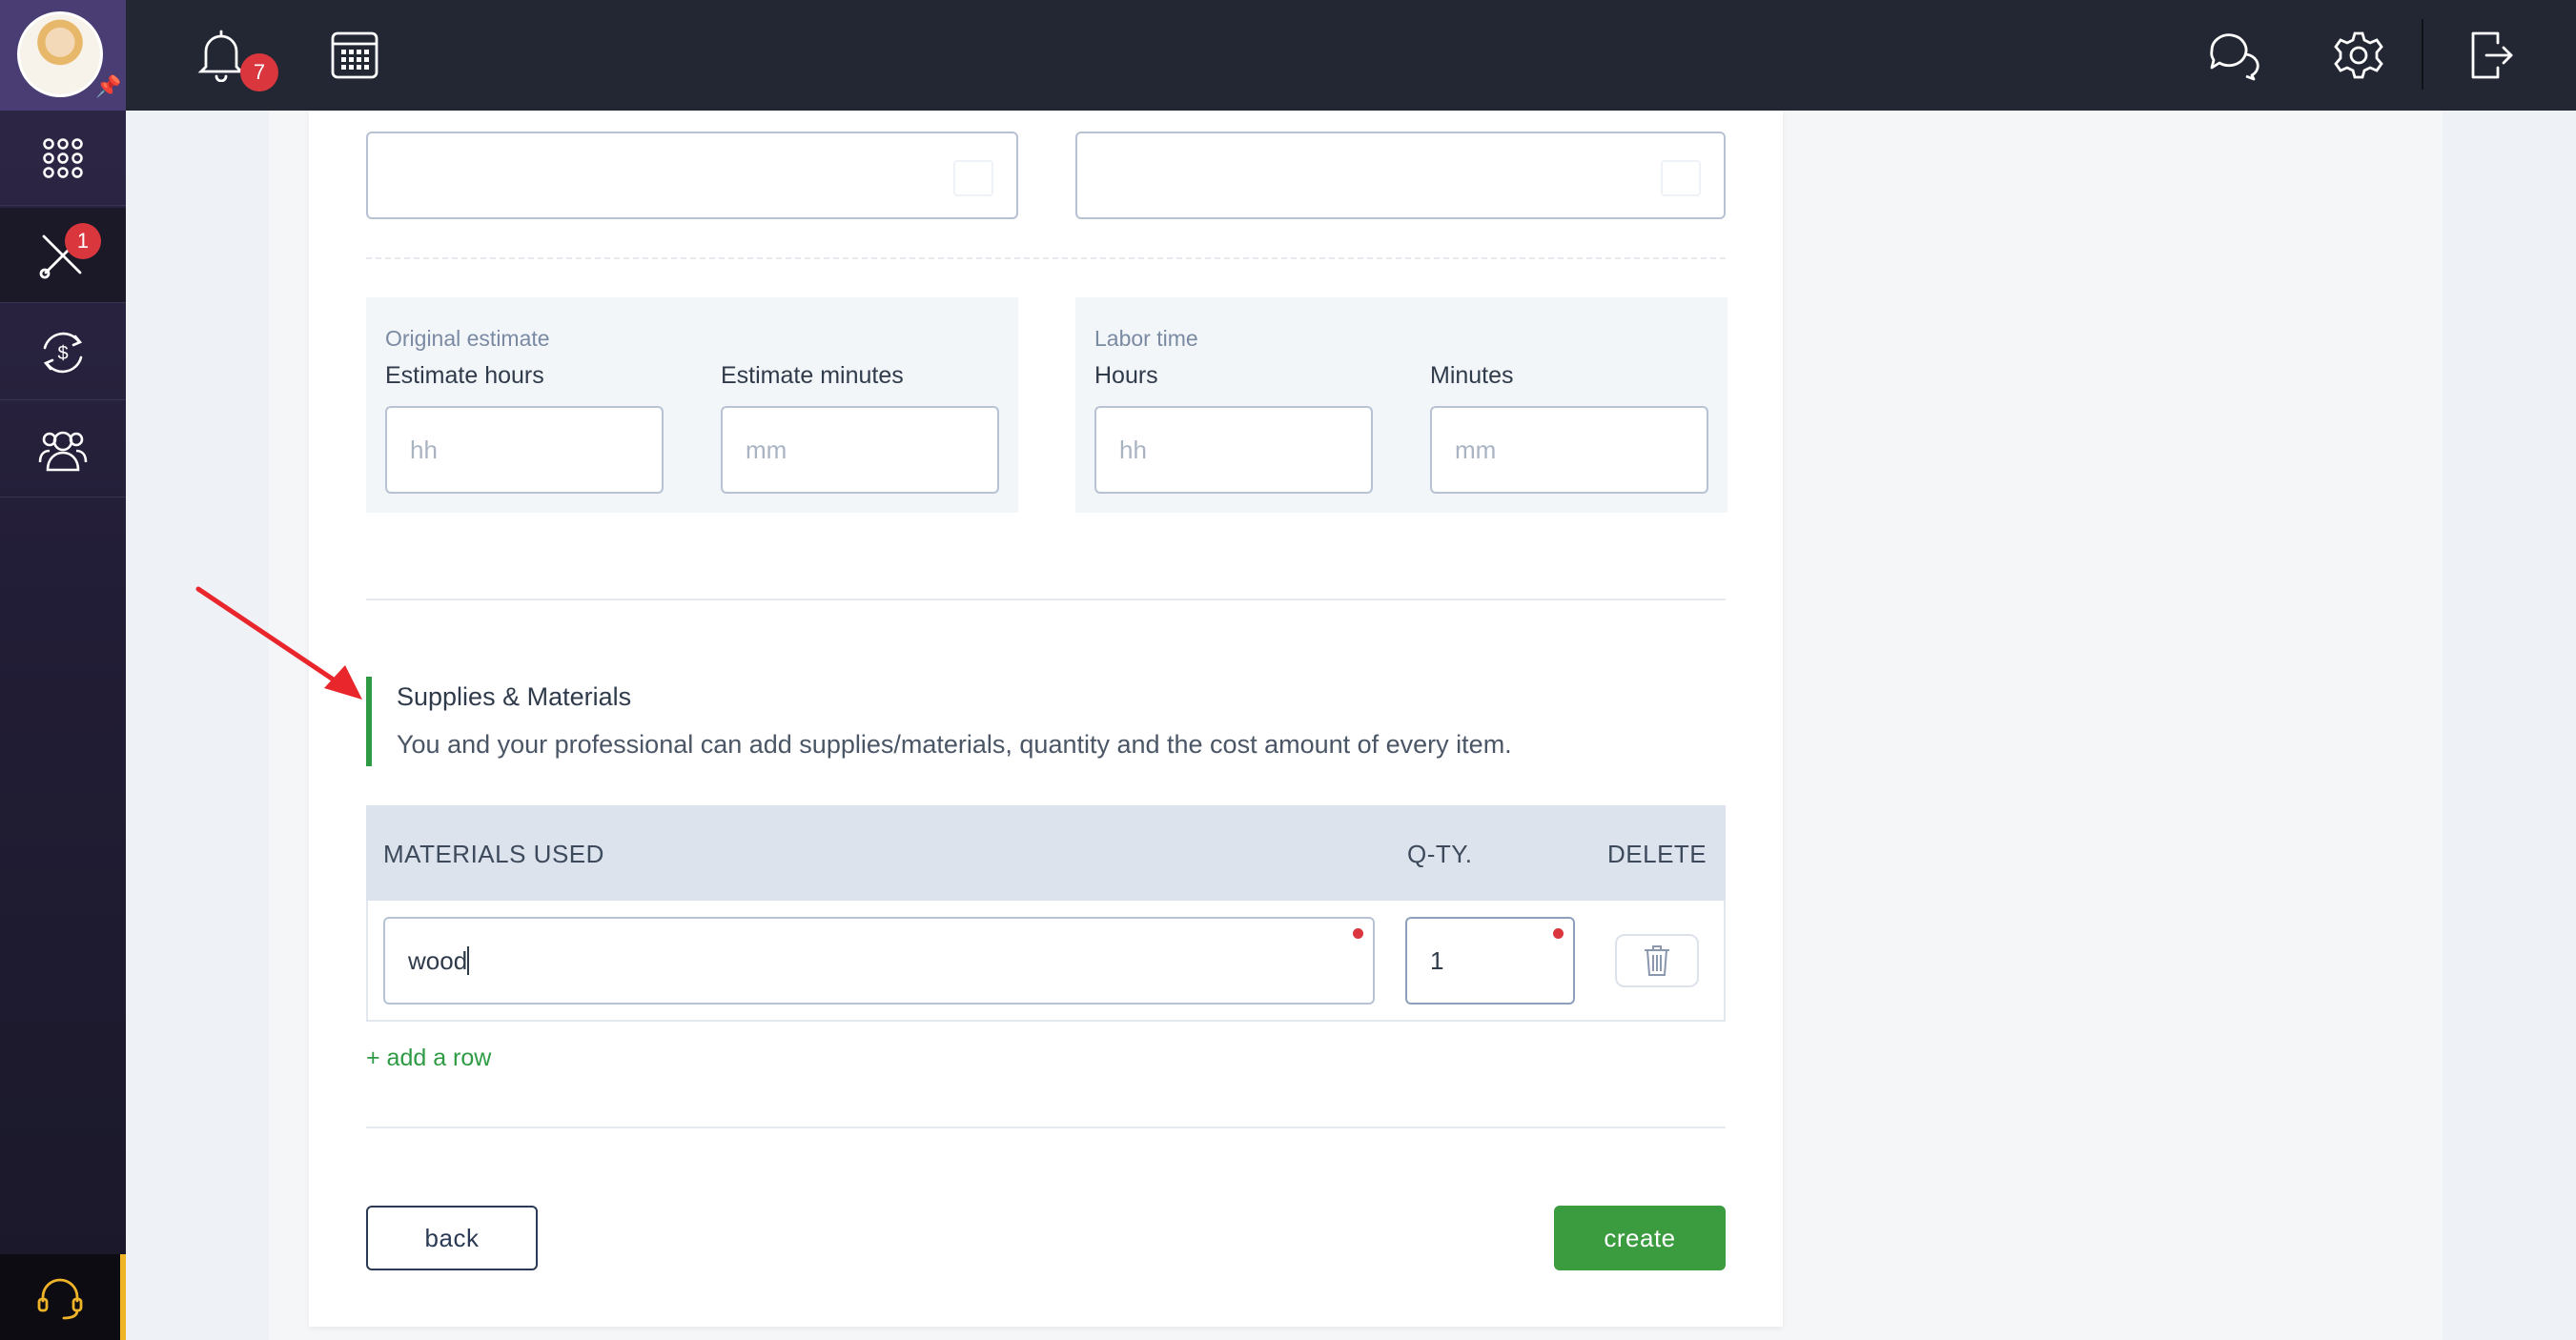  I want to click on annotation-arrow-icon, so click(278, 643).